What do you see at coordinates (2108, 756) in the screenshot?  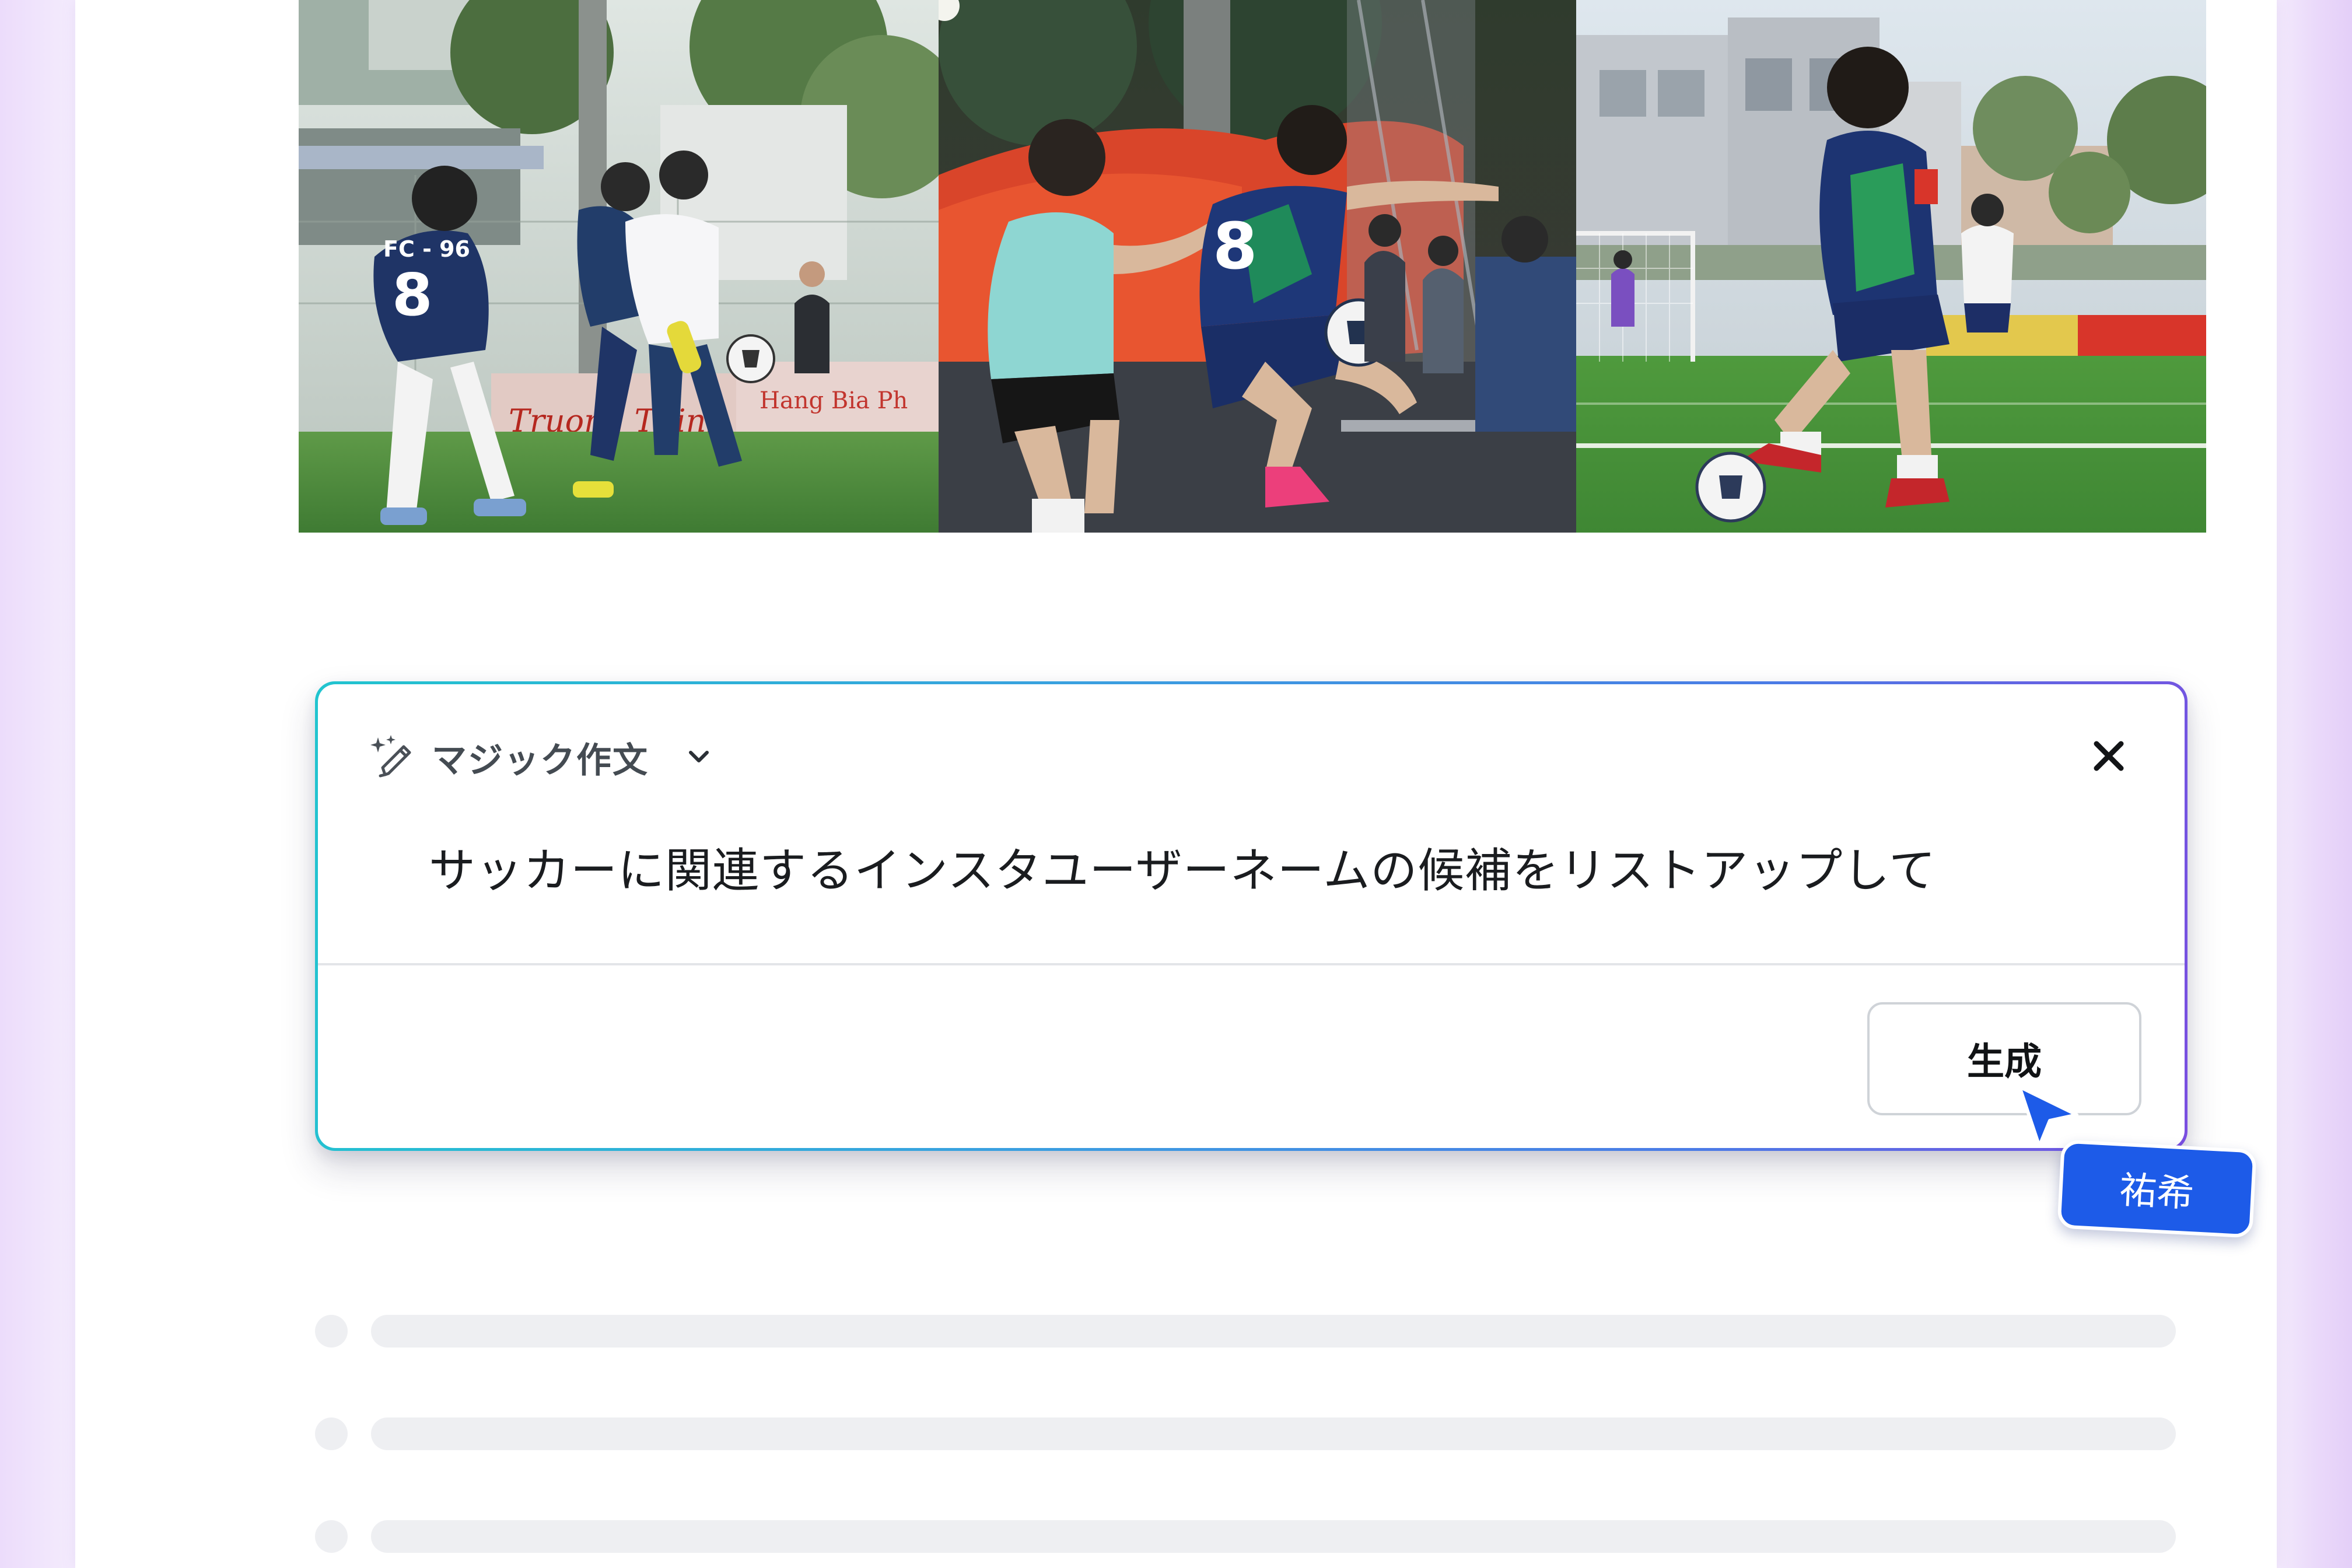 I see `close-icon` at bounding box center [2108, 756].